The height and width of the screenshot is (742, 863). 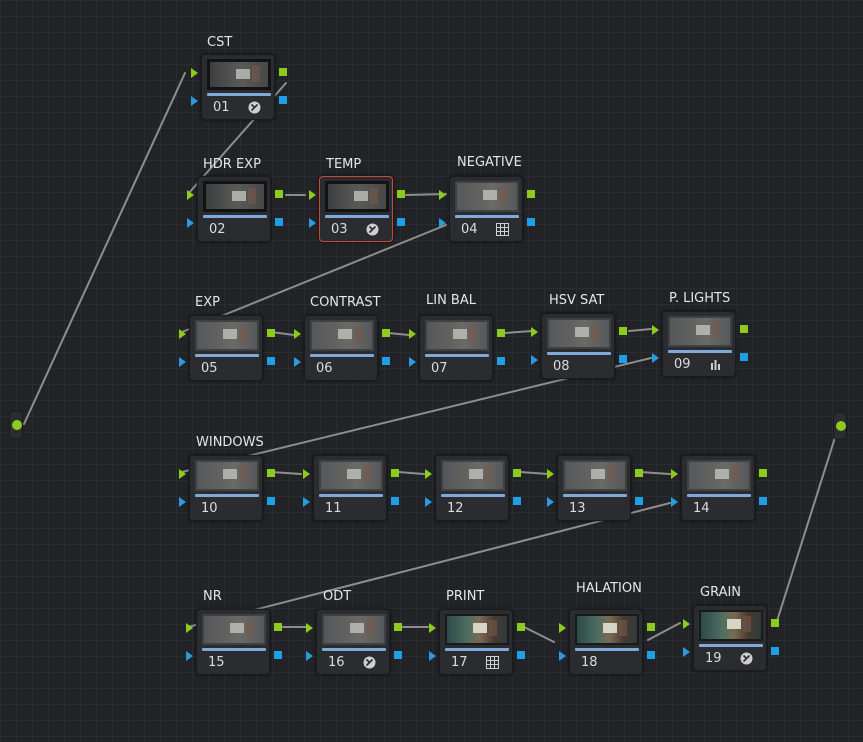 I want to click on node-19: 19, so click(x=731, y=638).